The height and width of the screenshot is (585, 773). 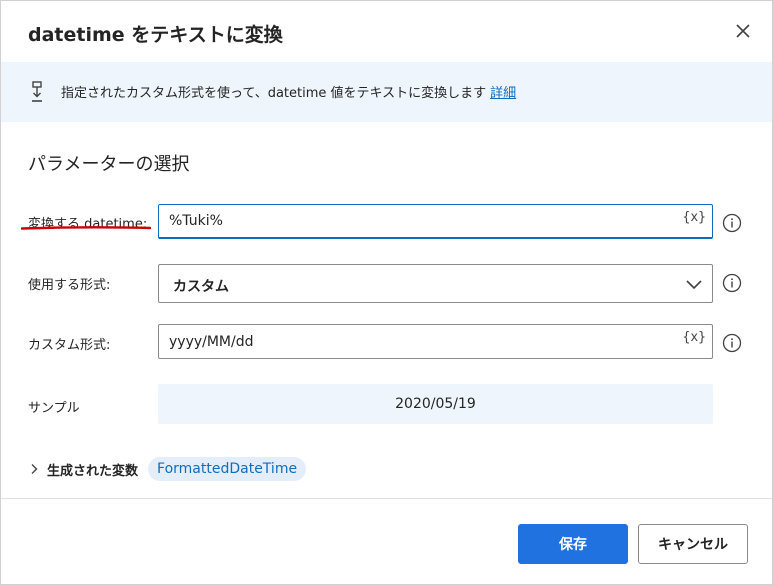 What do you see at coordinates (227, 469) in the screenshot?
I see `variable-pill: FormattedDateTime` at bounding box center [227, 469].